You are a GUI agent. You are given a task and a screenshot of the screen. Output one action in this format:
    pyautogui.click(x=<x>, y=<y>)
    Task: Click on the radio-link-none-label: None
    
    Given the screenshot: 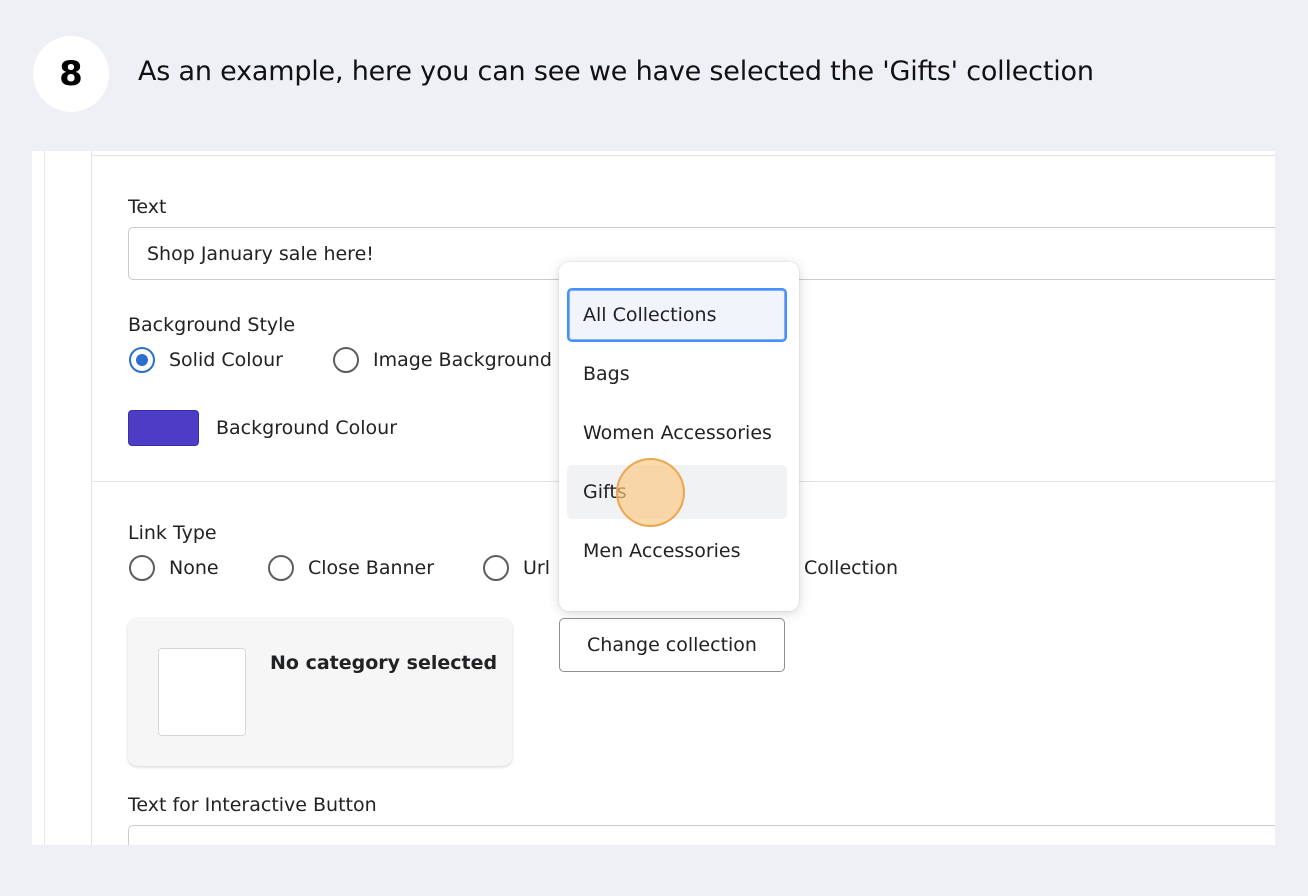 What is the action you would take?
    pyautogui.click(x=194, y=568)
    